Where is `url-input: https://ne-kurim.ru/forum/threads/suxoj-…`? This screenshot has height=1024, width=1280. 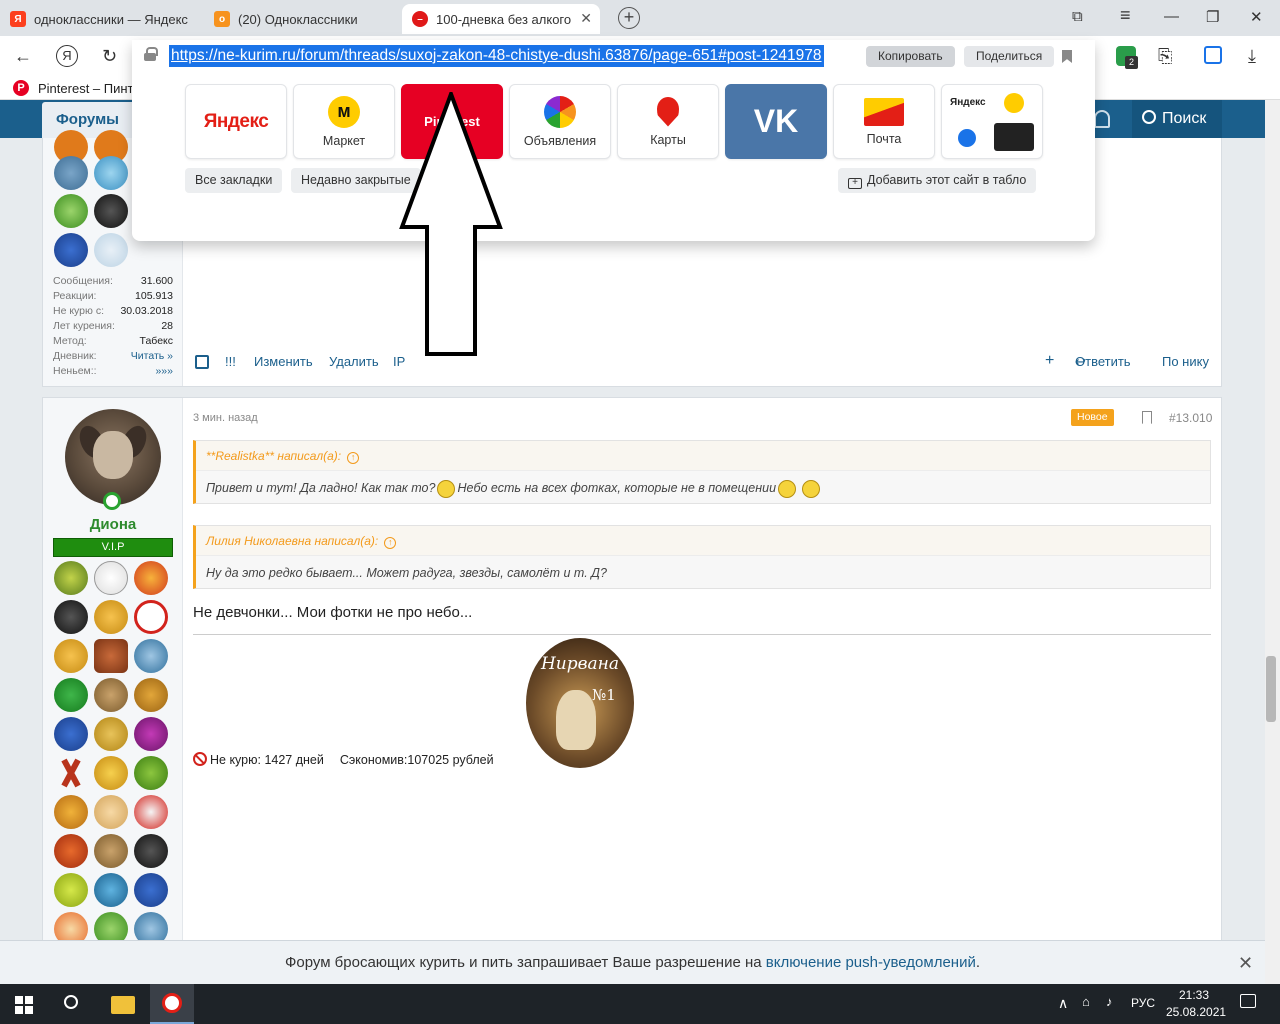 url-input: https://ne-kurim.ru/forum/threads/suxoj-… is located at coordinates (496, 56).